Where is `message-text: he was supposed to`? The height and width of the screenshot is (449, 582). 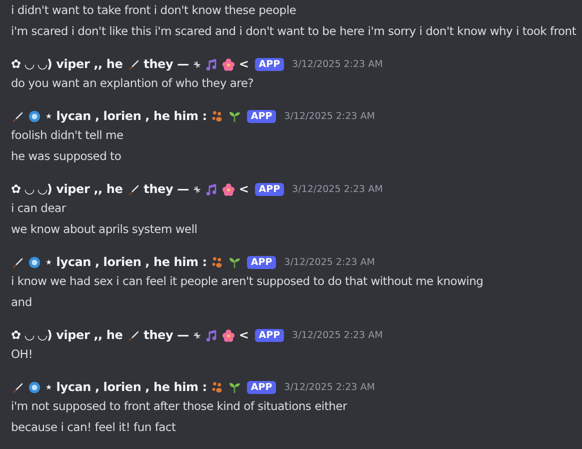 message-text: he was supposed to is located at coordinates (66, 156).